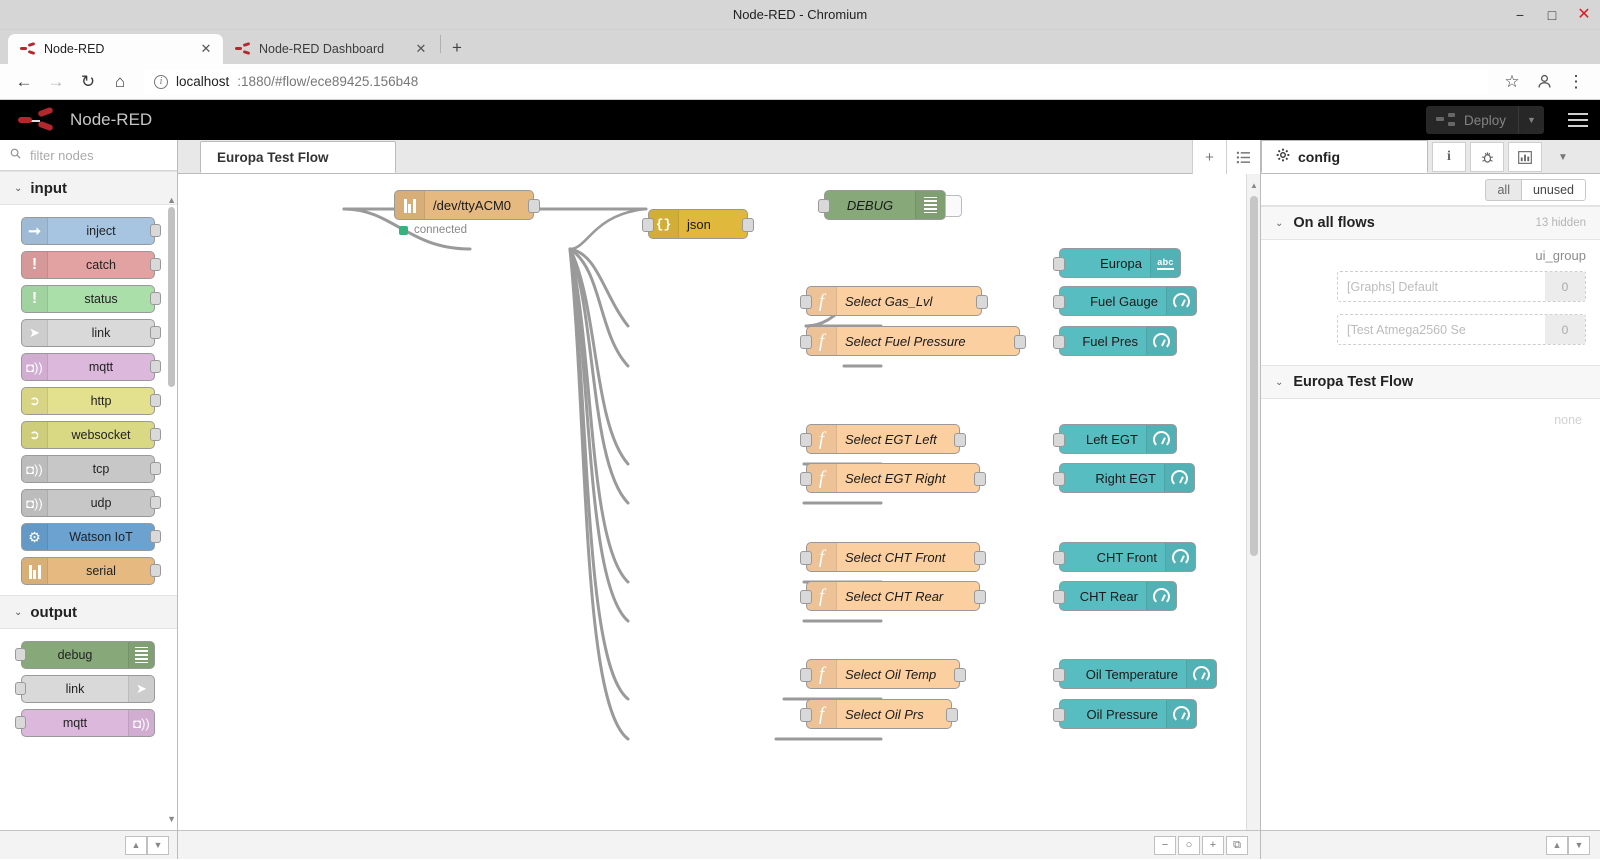 Image resolution: width=1600 pixels, height=860 pixels. Describe the element at coordinates (1115, 439) in the screenshot. I see `flow-node-ui-left-egt: Left EGT` at that location.